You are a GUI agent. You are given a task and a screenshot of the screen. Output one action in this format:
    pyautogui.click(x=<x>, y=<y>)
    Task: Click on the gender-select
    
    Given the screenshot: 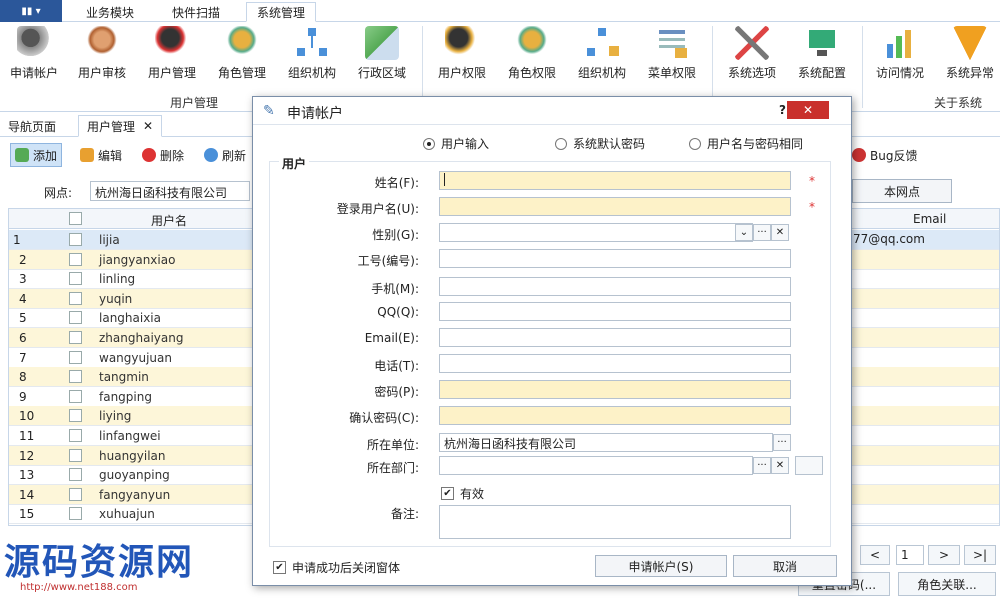 What is the action you would take?
    pyautogui.click(x=596, y=232)
    